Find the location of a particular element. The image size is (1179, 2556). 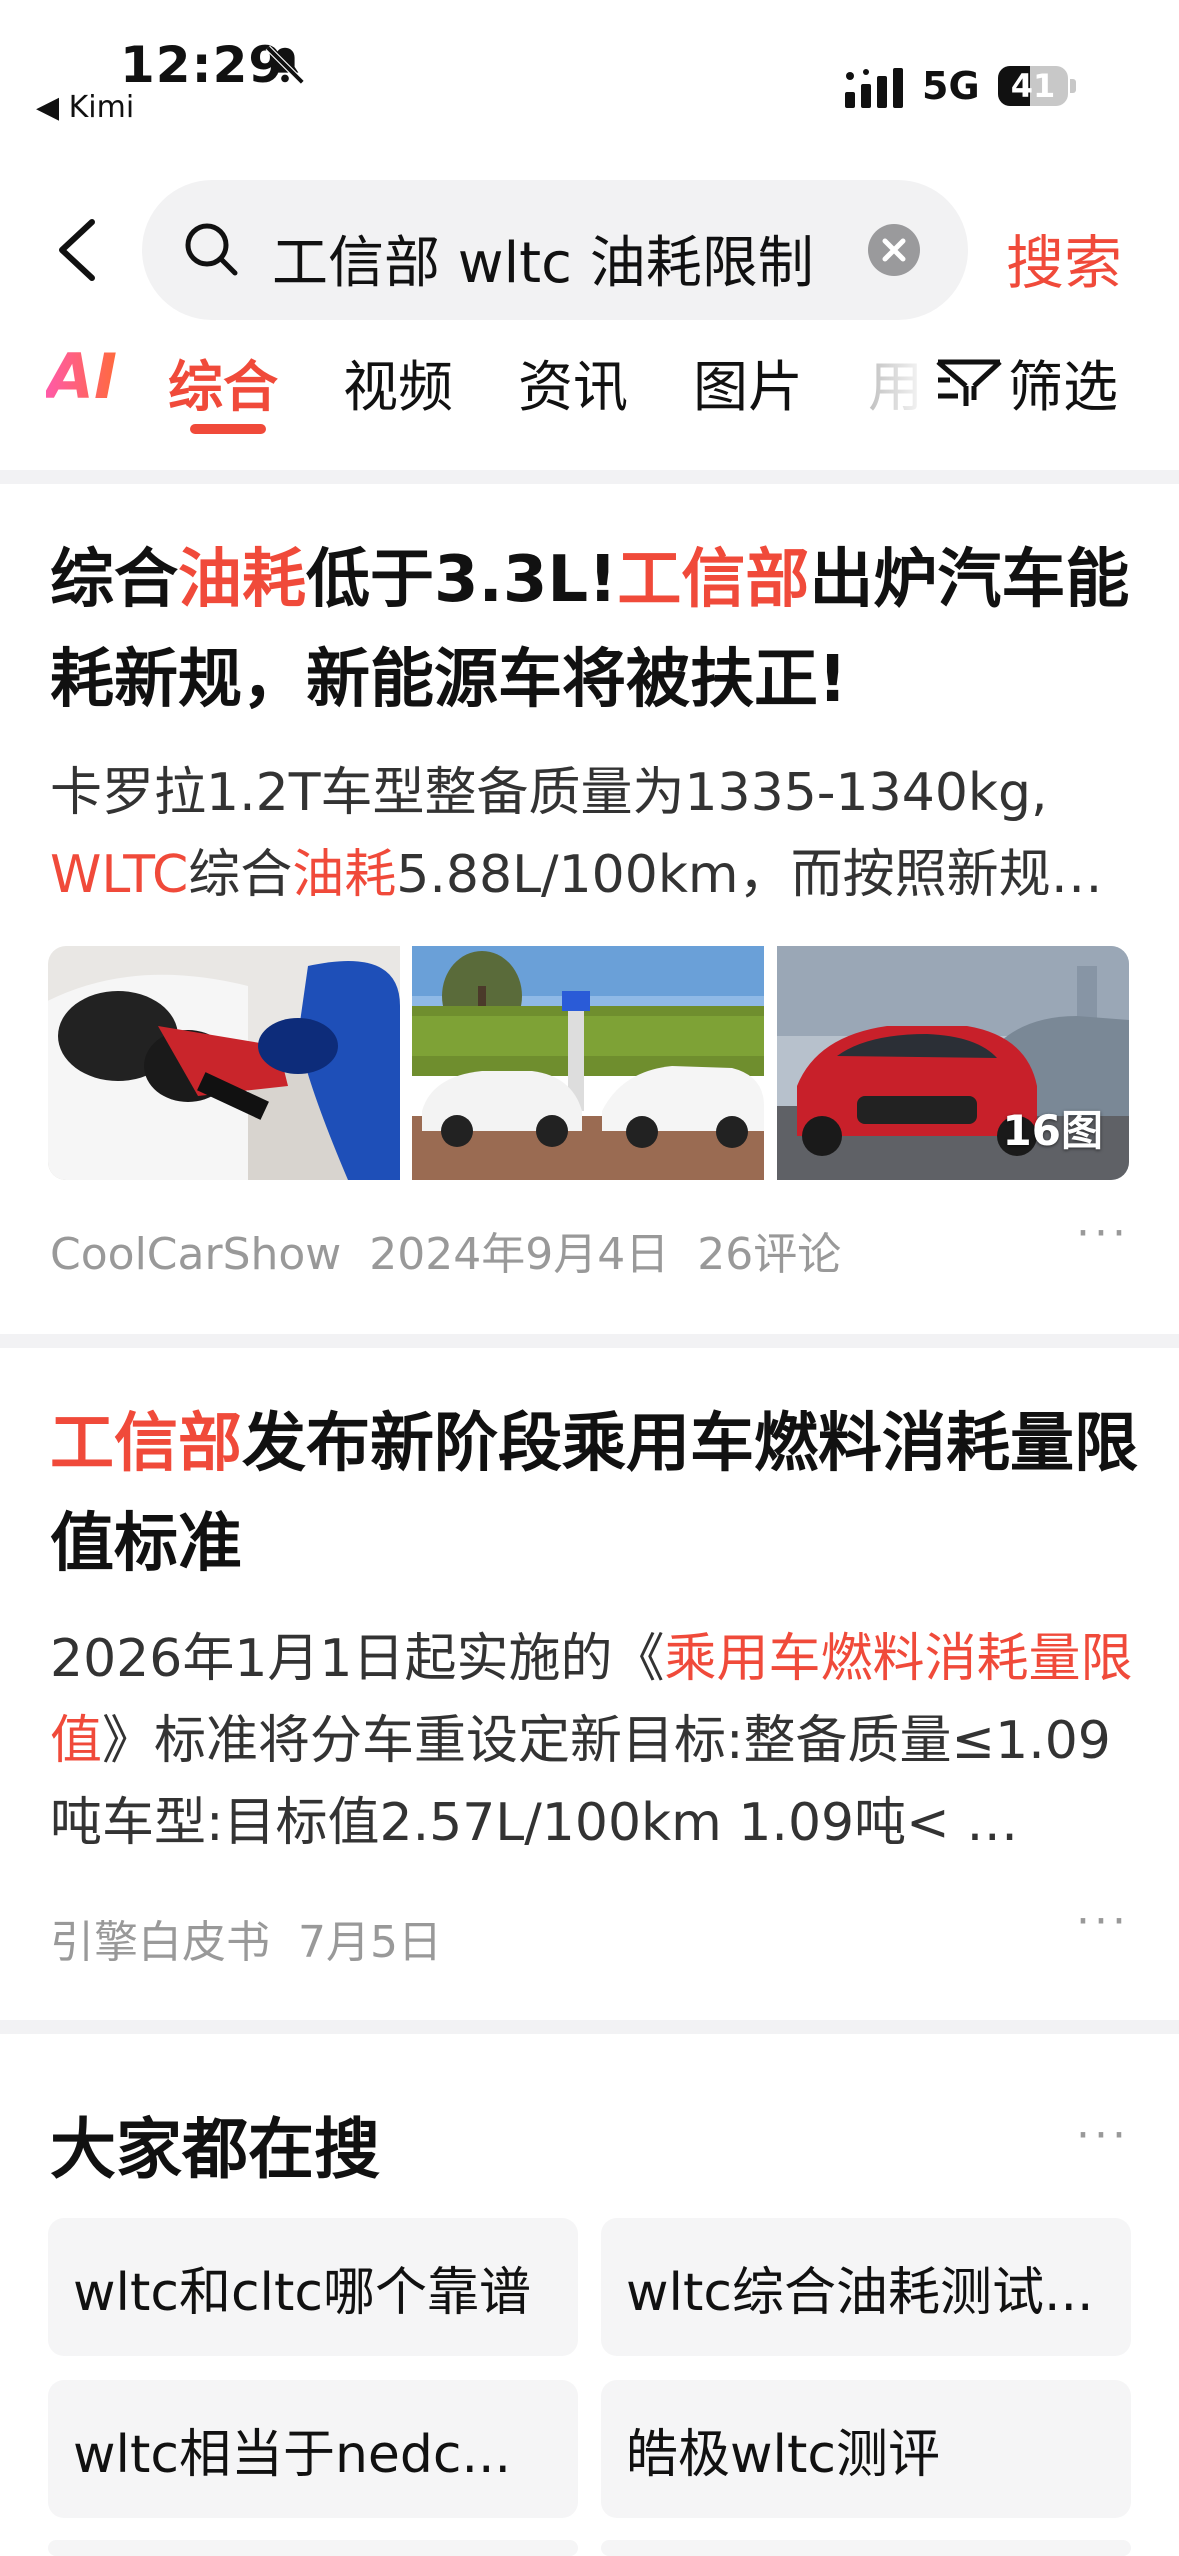

result-title: 工信部发布新阶段乘用车燃料消耗量限值标准 is located at coordinates (605, 1494).